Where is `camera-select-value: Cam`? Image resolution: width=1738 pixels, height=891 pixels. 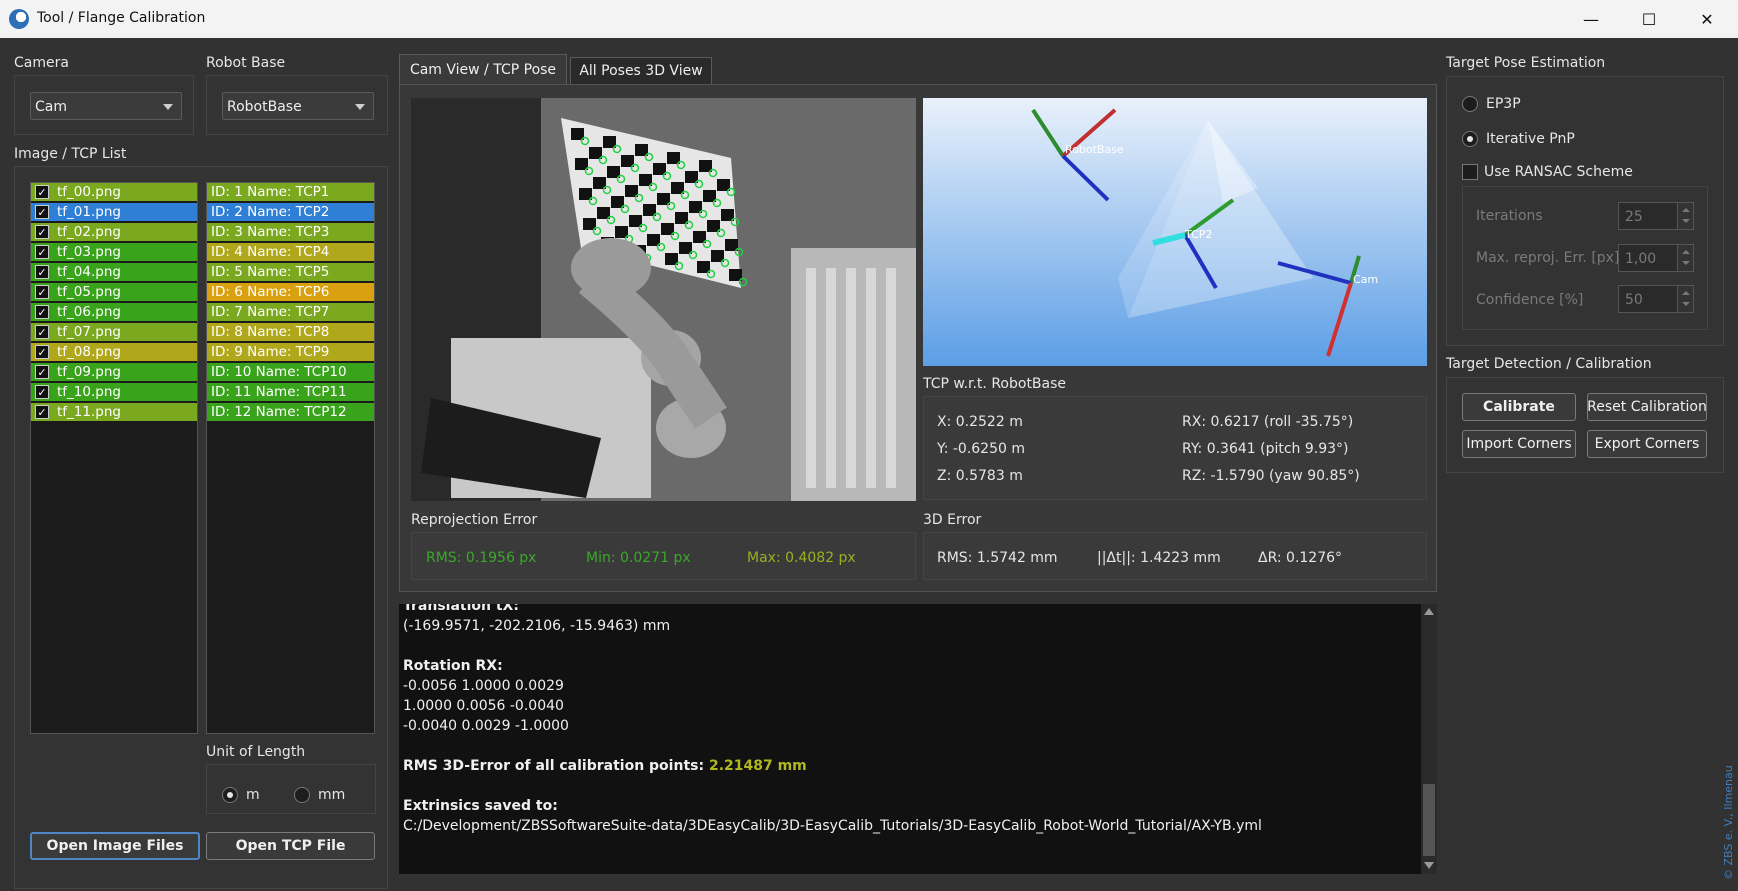 camera-select-value: Cam is located at coordinates (51, 107).